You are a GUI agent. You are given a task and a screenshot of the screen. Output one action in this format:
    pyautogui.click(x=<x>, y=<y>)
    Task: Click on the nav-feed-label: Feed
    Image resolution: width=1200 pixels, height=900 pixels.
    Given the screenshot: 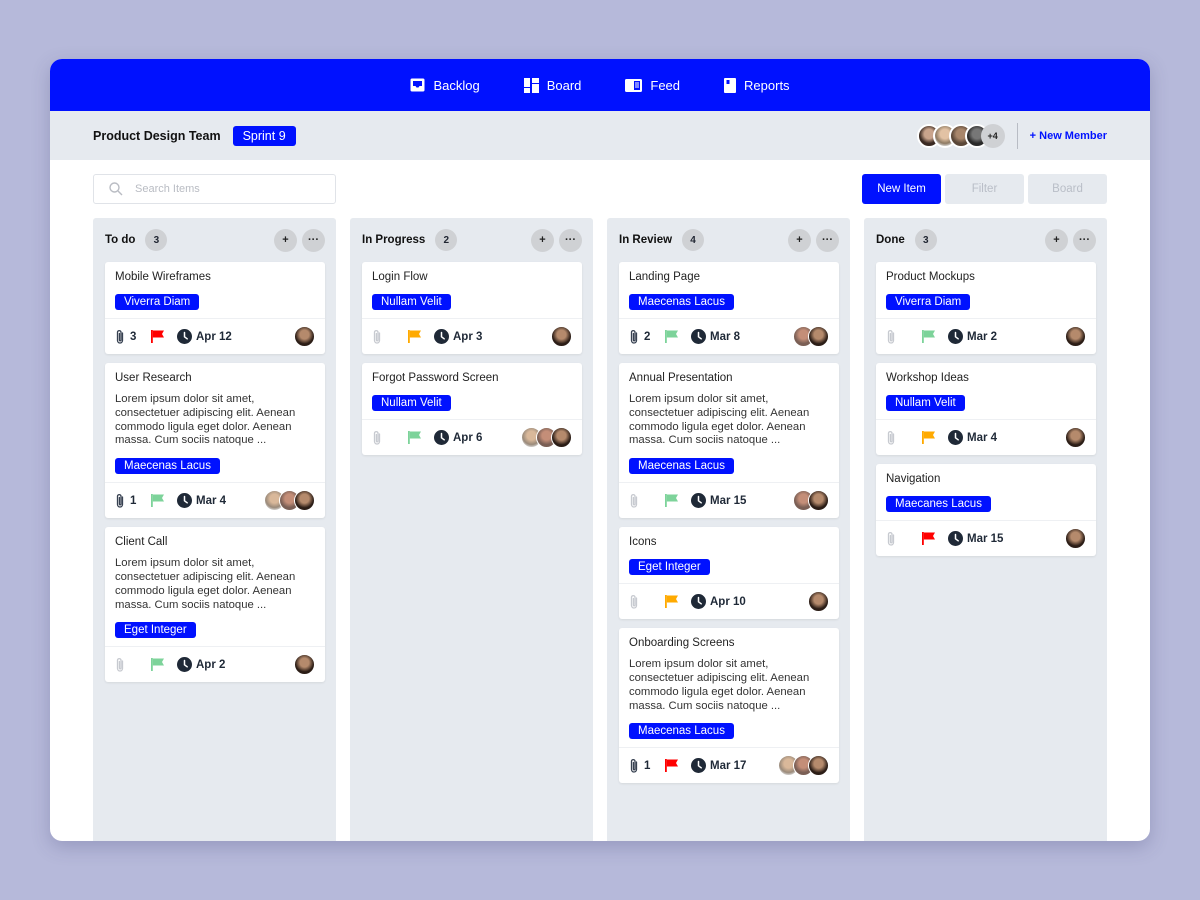 What is the action you would take?
    pyautogui.click(x=665, y=85)
    